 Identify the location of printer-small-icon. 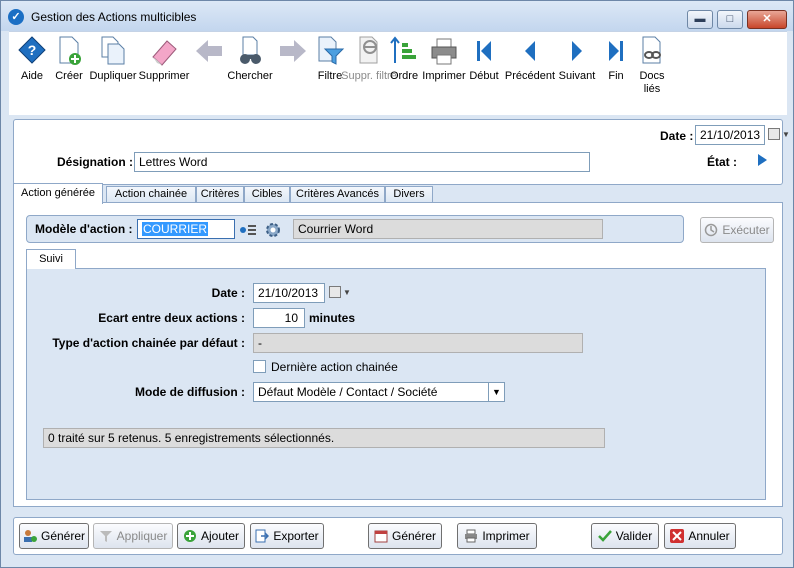
(471, 536).